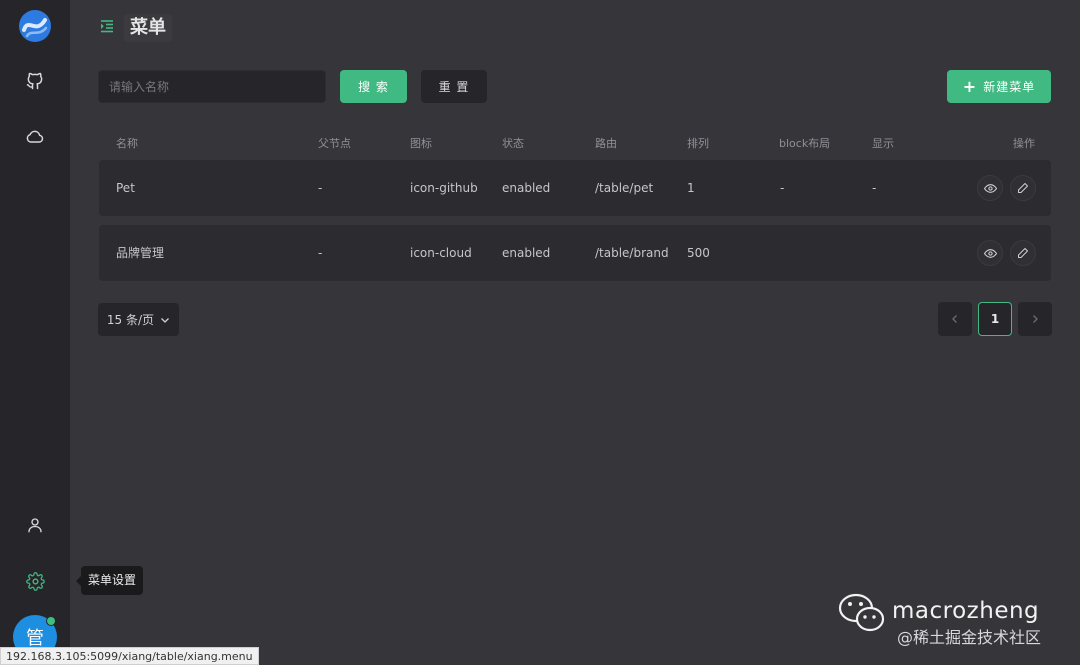 Image resolution: width=1080 pixels, height=665 pixels. I want to click on page-size-select: 15 条/页, so click(138, 319).